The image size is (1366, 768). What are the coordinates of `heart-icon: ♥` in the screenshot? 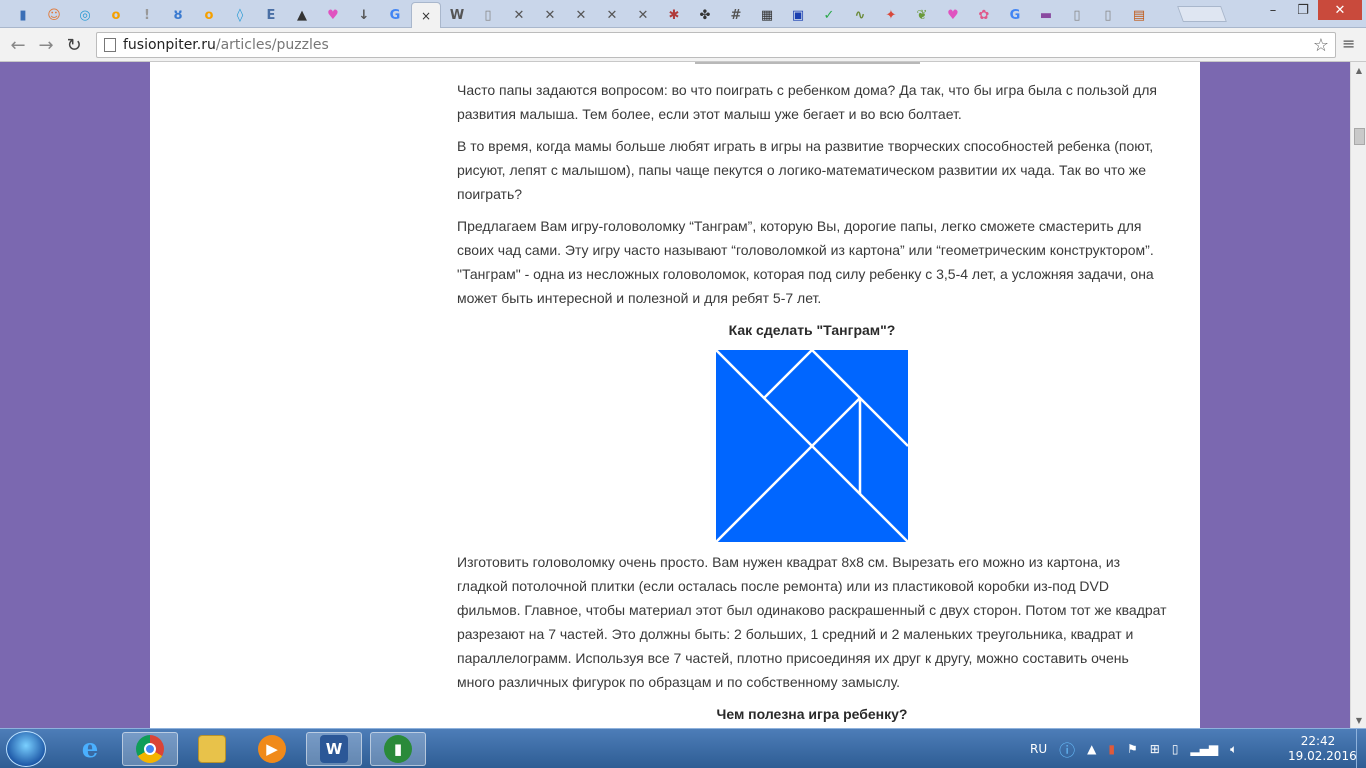 It's located at (953, 15).